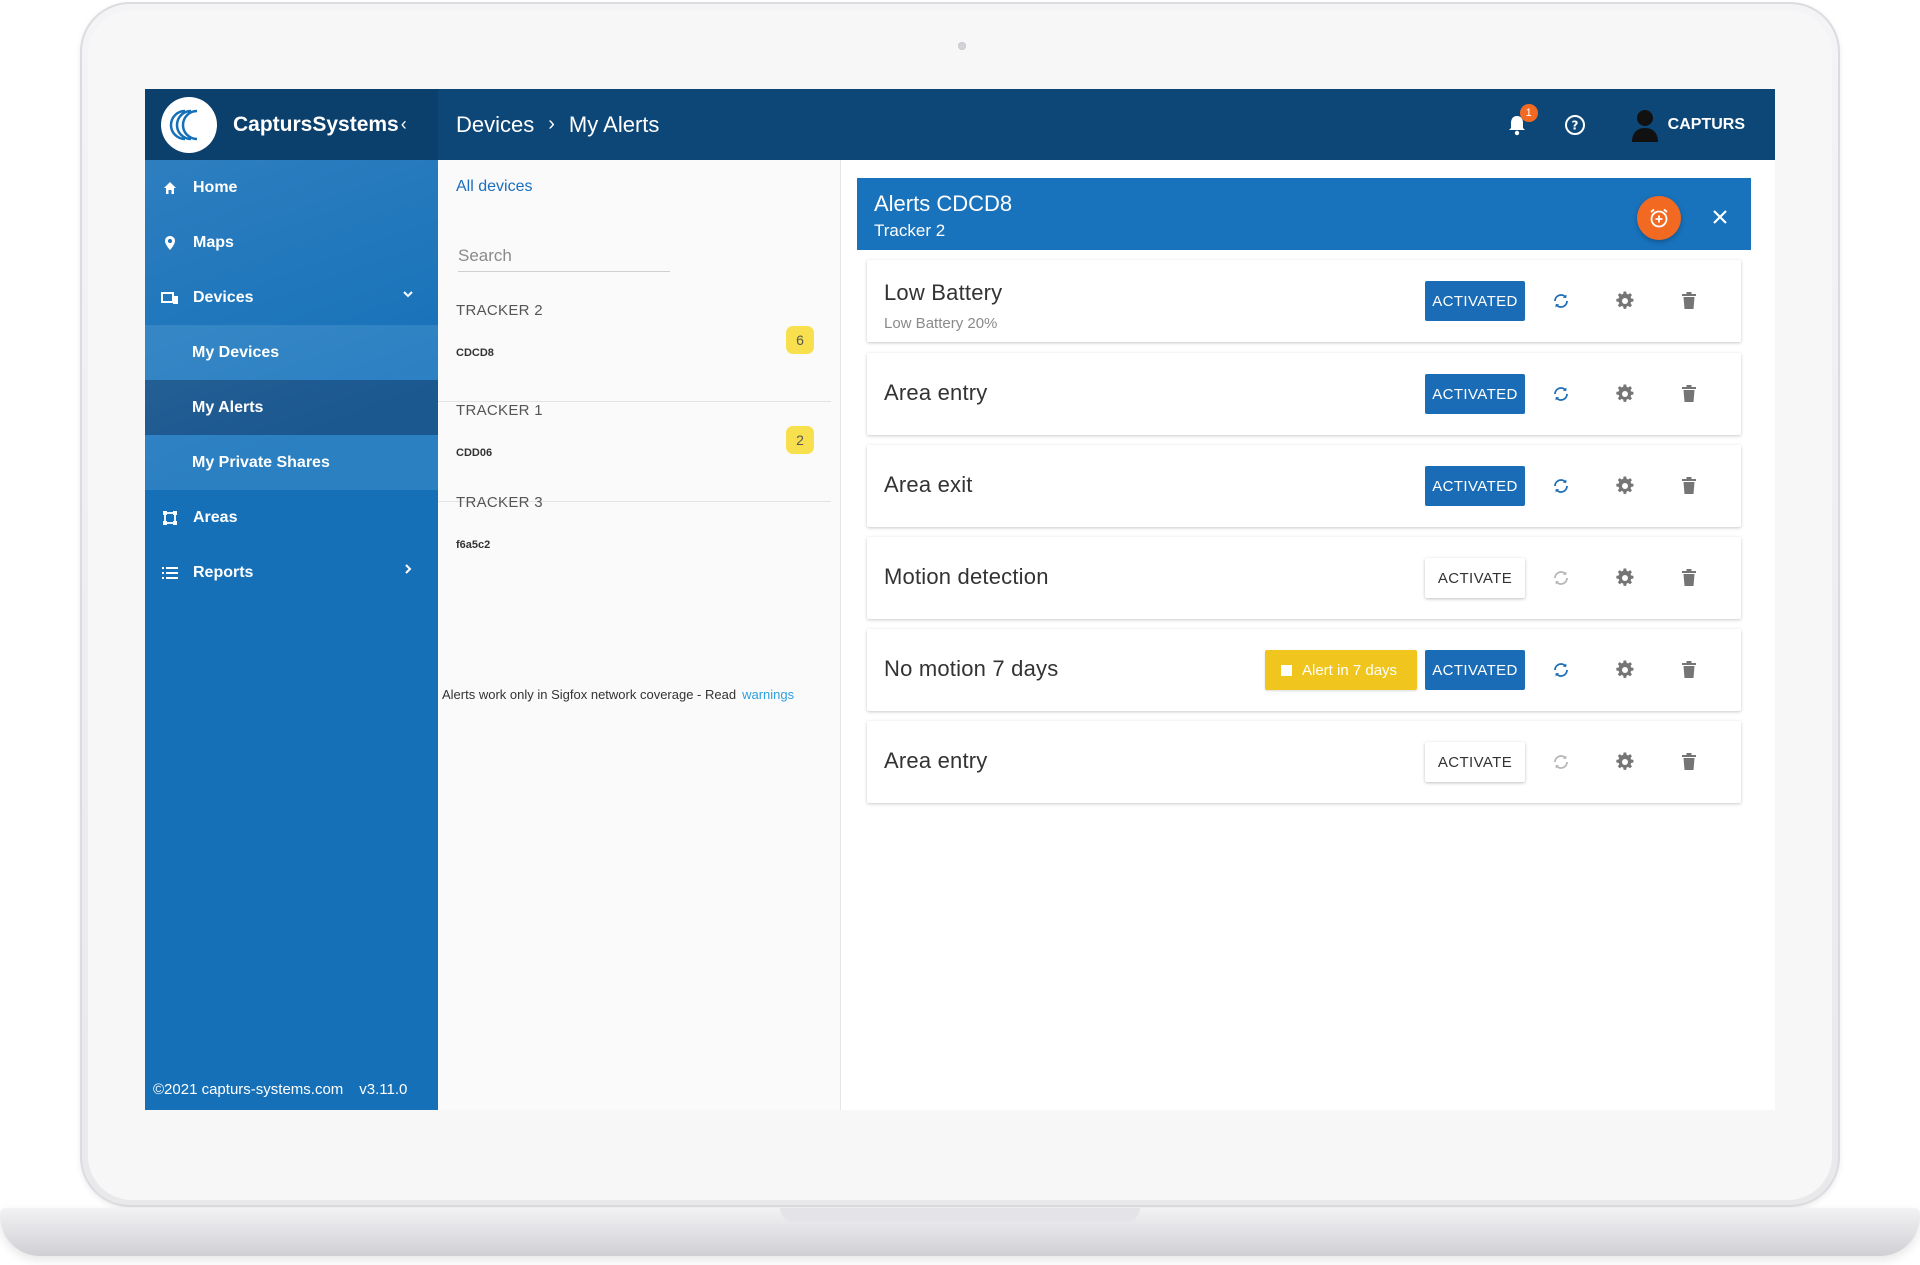  What do you see at coordinates (383, 1089) in the screenshot?
I see `footer-version: v3.11.0` at bounding box center [383, 1089].